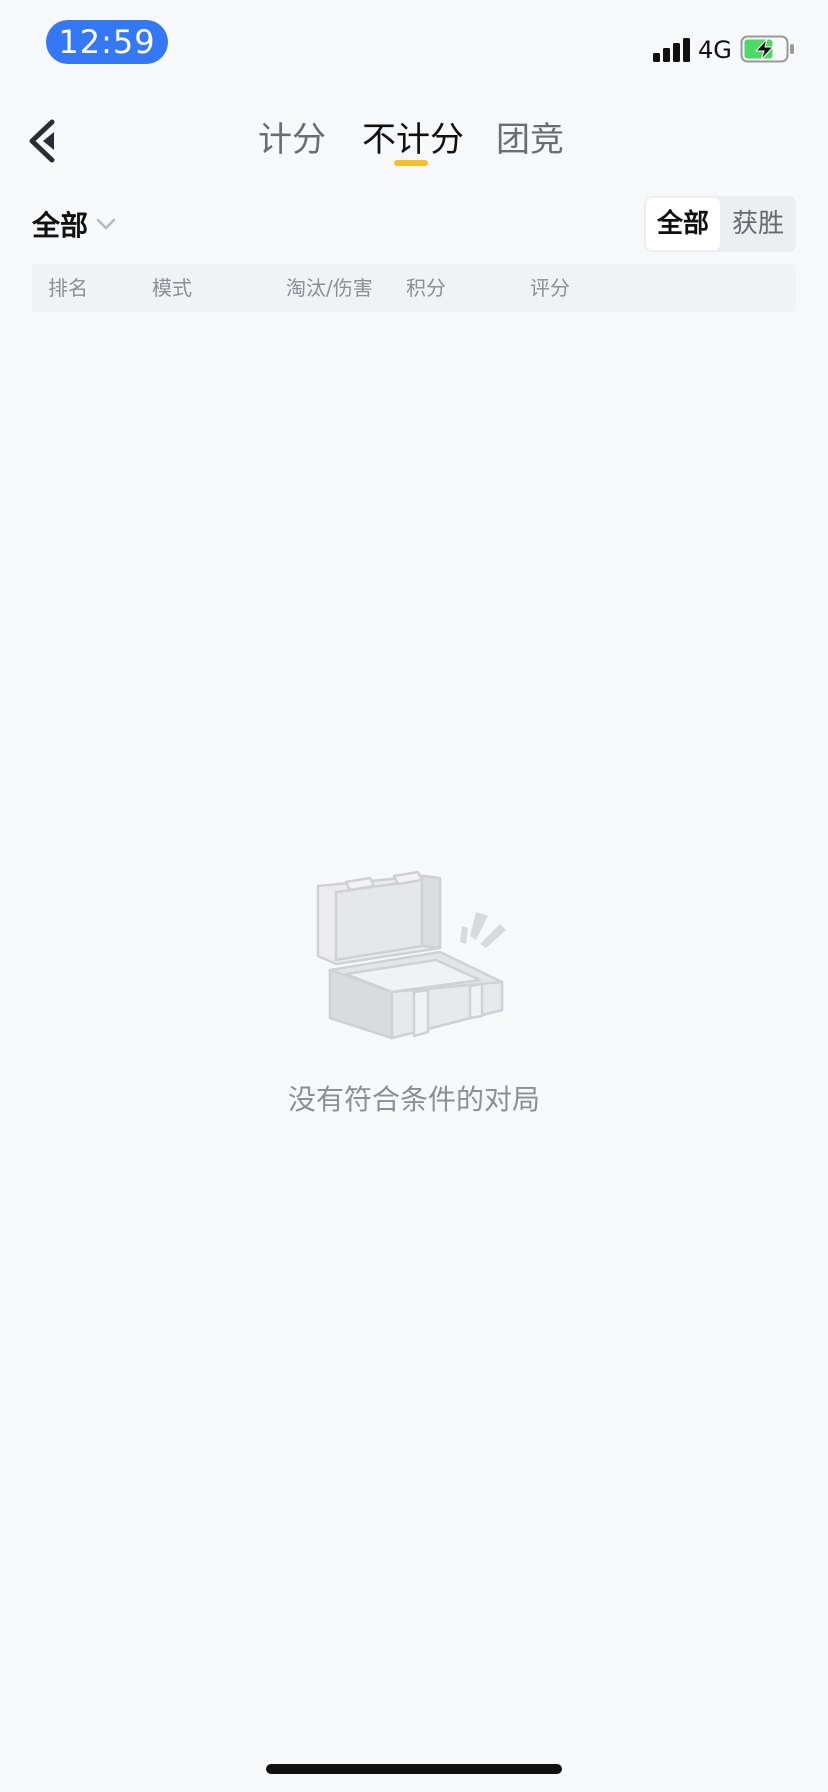  What do you see at coordinates (68, 288) in the screenshot?
I see `column-rank: 排名` at bounding box center [68, 288].